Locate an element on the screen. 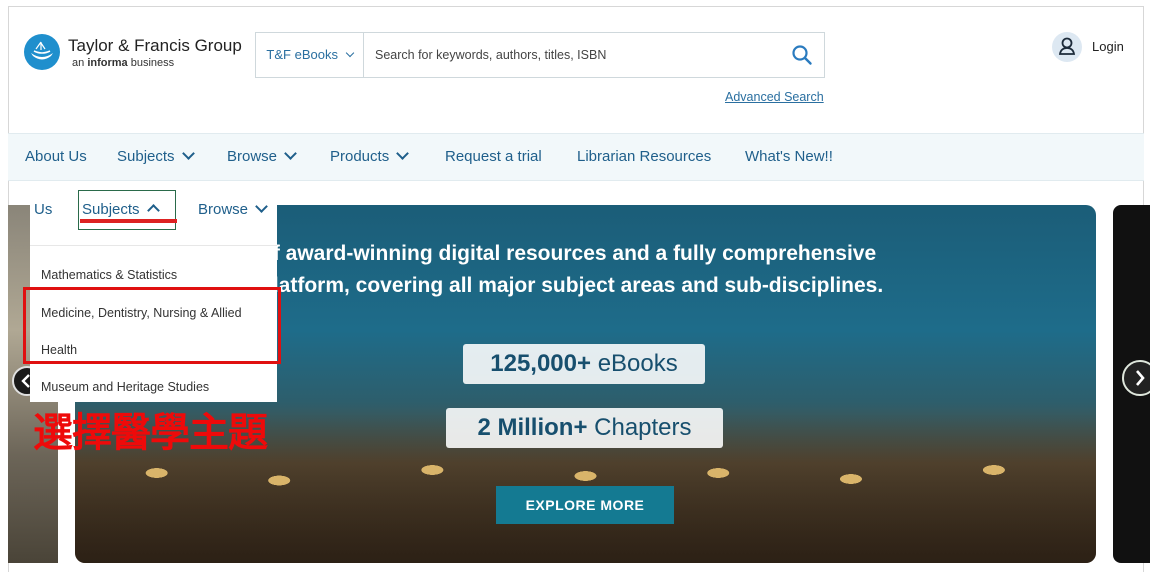  search-scope-label: T&F eBooks is located at coordinates (302, 54).